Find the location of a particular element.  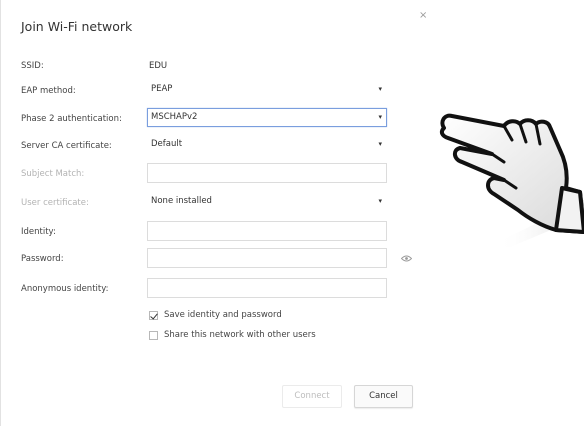

user-certificate-select: None installed ▾ is located at coordinates (267, 201).